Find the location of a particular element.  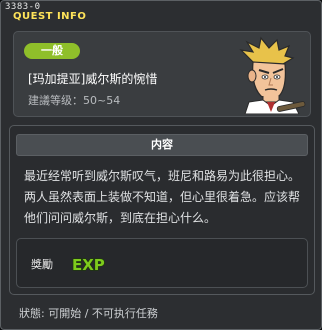

reward-label: 獎勵 is located at coordinates (42, 264).